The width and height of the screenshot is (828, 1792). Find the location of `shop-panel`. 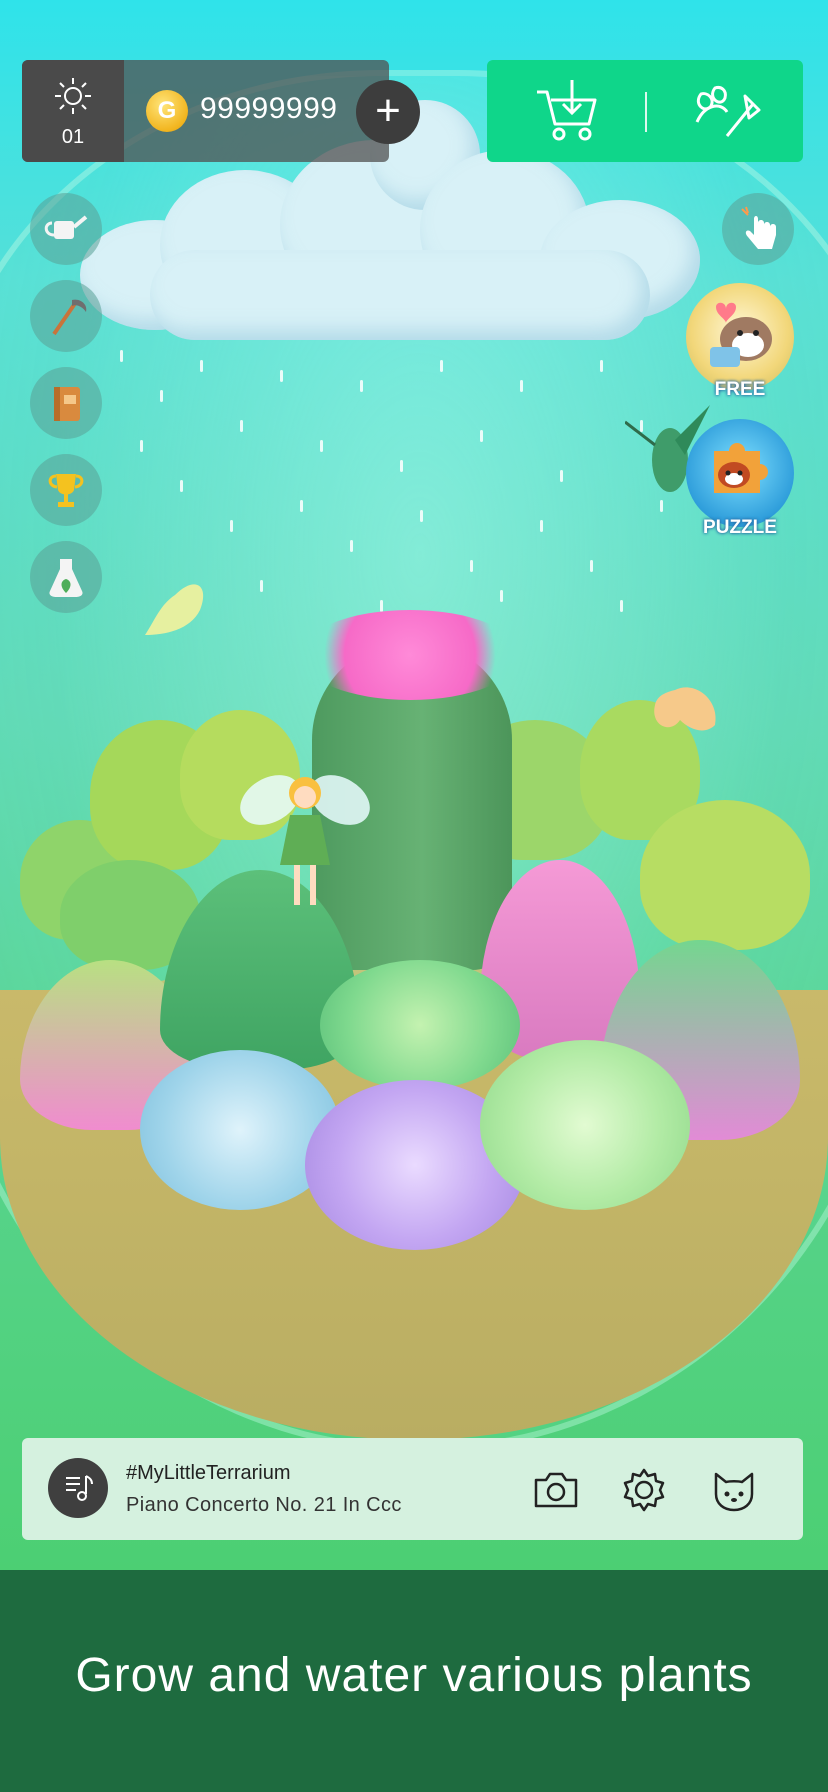

shop-panel is located at coordinates (645, 111).